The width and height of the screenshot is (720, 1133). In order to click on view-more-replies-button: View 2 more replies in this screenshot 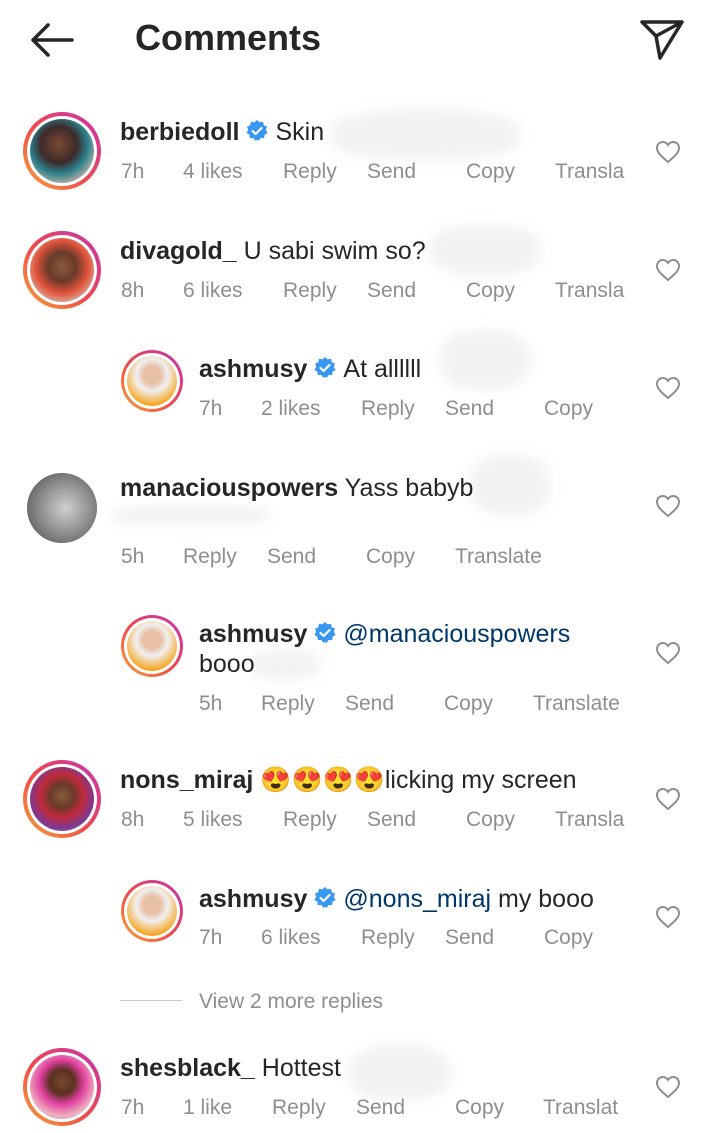, I will do `click(291, 1002)`.